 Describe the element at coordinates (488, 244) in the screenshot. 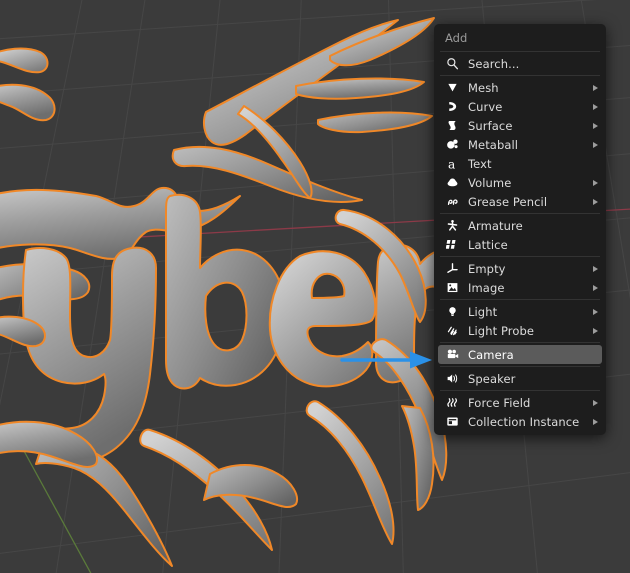

I see `menu-item-label: Lattice` at that location.